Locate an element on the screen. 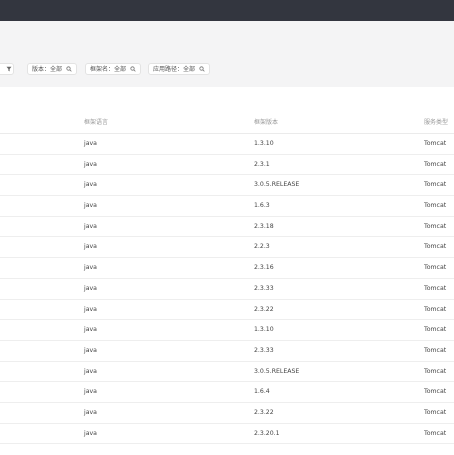  filter-chip-framework: 框架名：全部 is located at coordinates (113, 69).